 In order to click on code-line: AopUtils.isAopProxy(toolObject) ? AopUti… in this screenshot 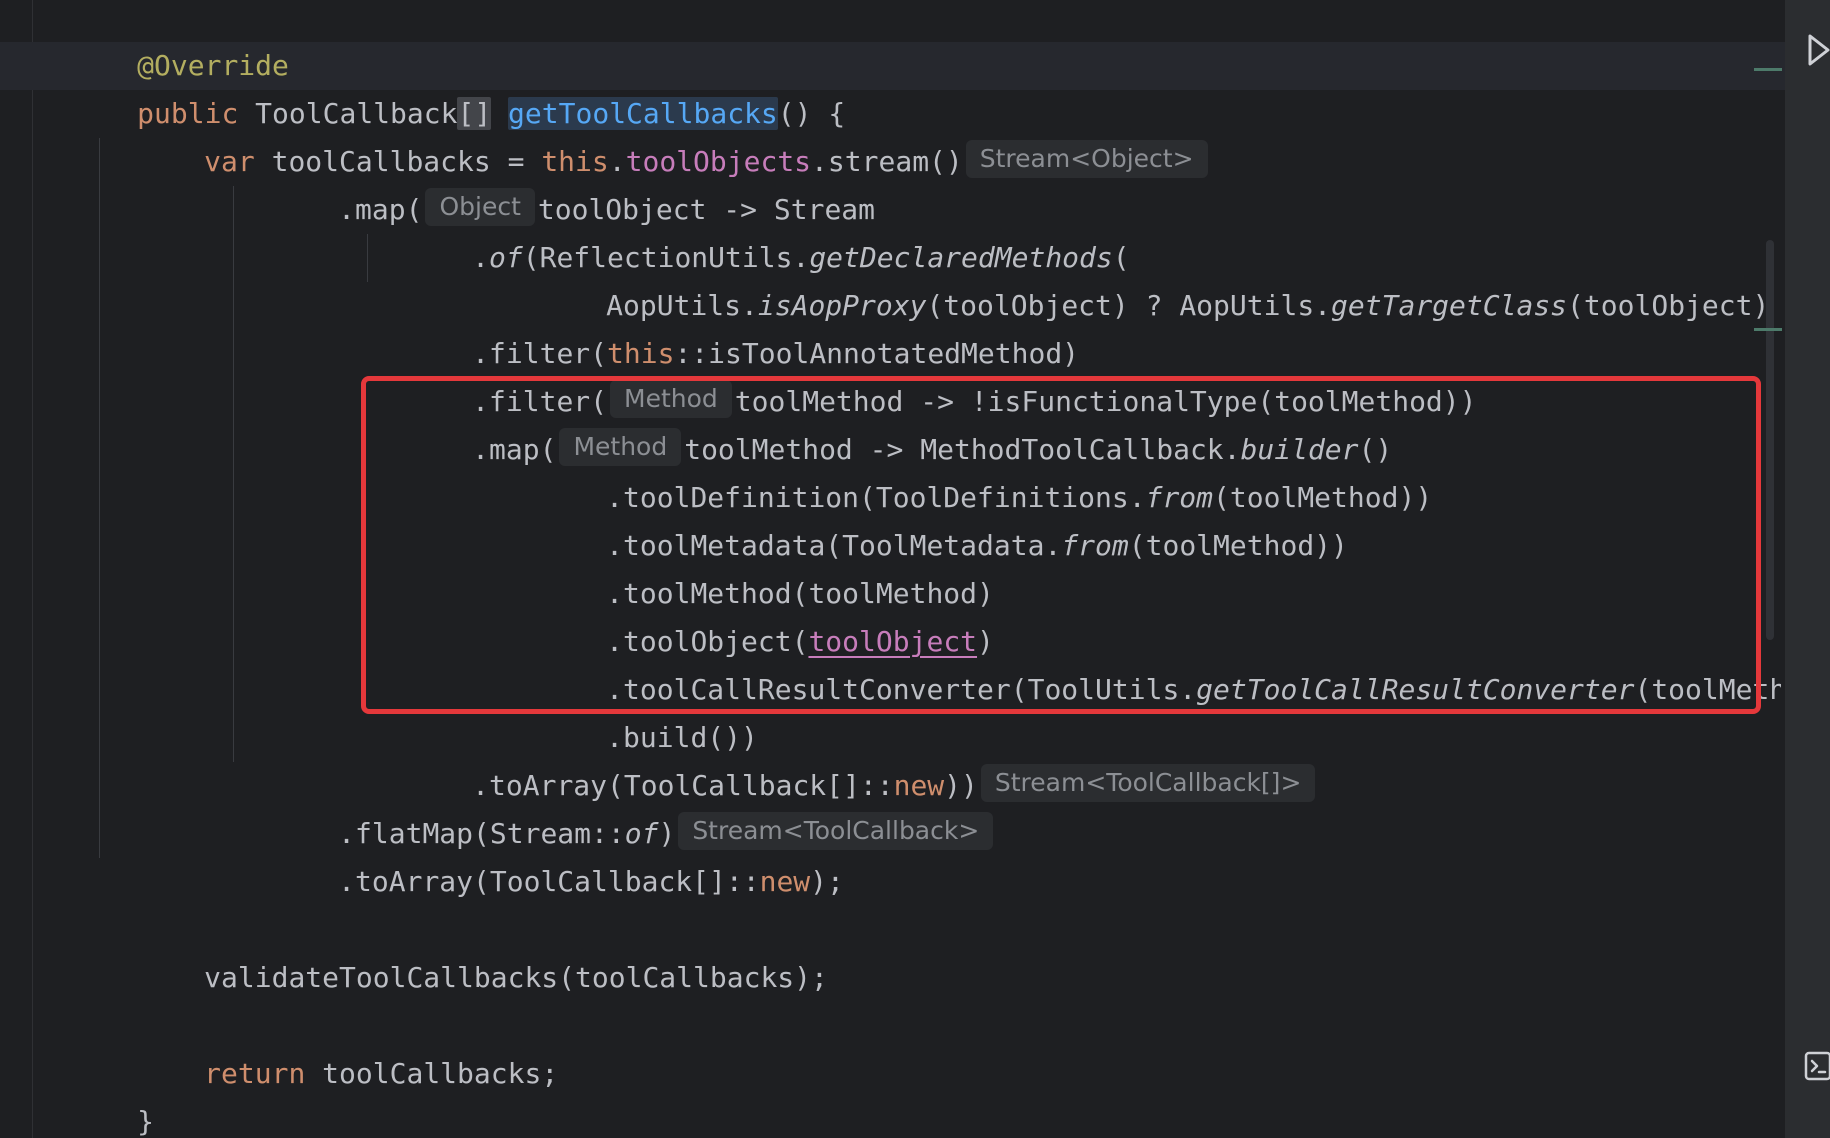, I will do `click(1188, 305)`.